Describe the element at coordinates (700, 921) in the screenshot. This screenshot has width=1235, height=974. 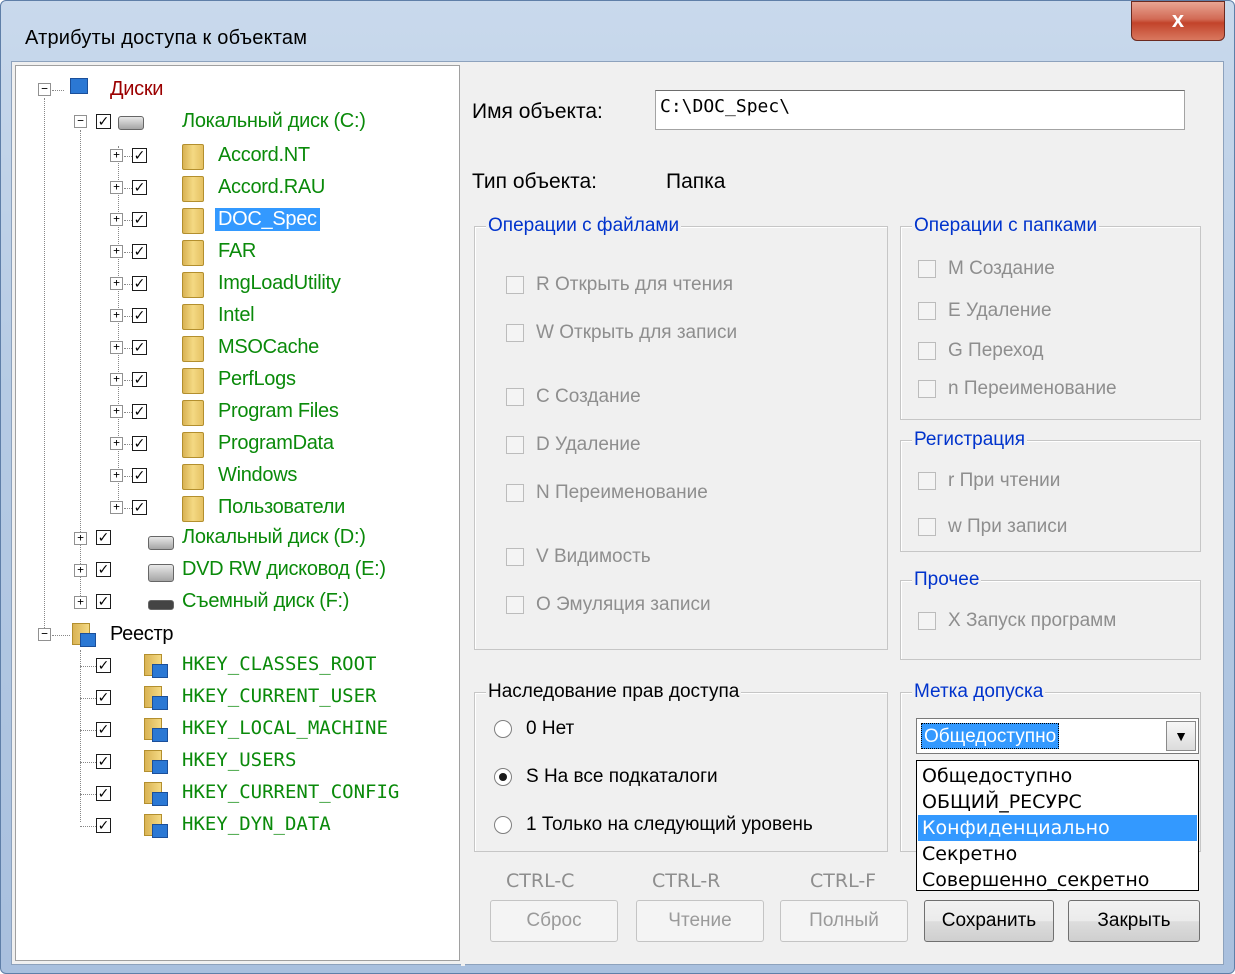
I see `read-button: Чтение` at that location.